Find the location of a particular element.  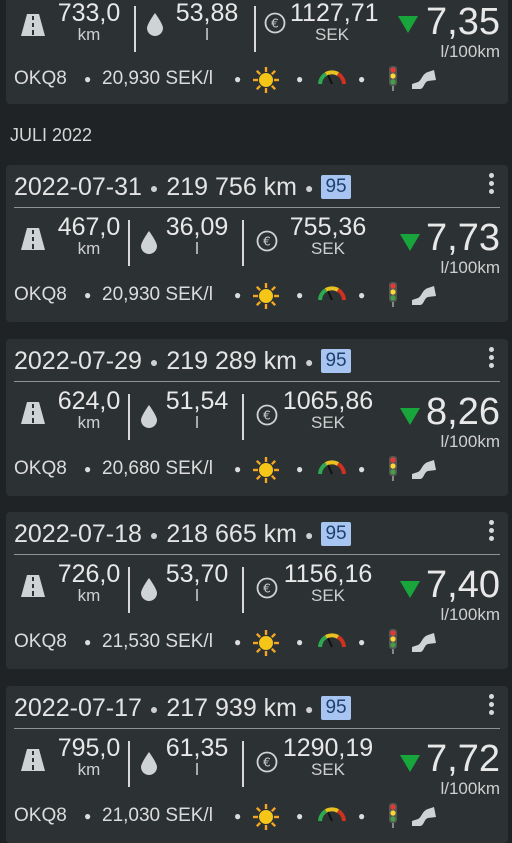

cost-stat: 1127,71 SEK is located at coordinates (334, 22).